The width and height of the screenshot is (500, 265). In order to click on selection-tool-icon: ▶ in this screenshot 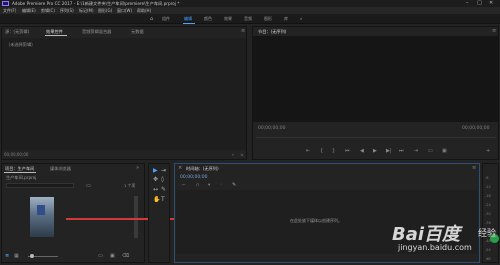, I will do `click(155, 170)`.